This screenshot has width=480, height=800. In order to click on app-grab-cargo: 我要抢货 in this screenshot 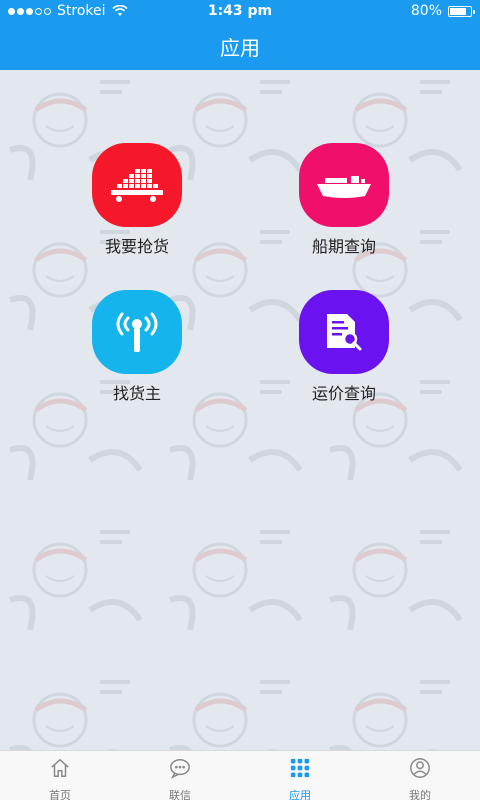, I will do `click(137, 208)`.